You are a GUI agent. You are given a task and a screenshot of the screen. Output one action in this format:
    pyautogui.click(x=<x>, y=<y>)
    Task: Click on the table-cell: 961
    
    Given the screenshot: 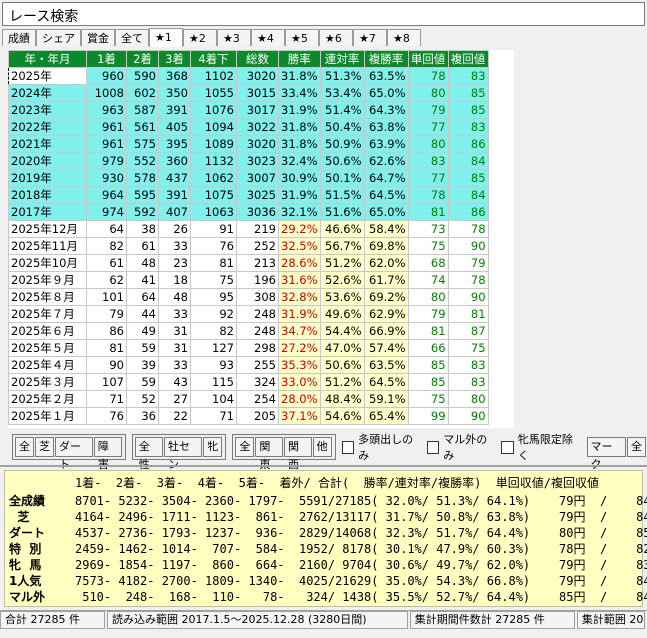 What is the action you would take?
    pyautogui.click(x=106, y=127)
    